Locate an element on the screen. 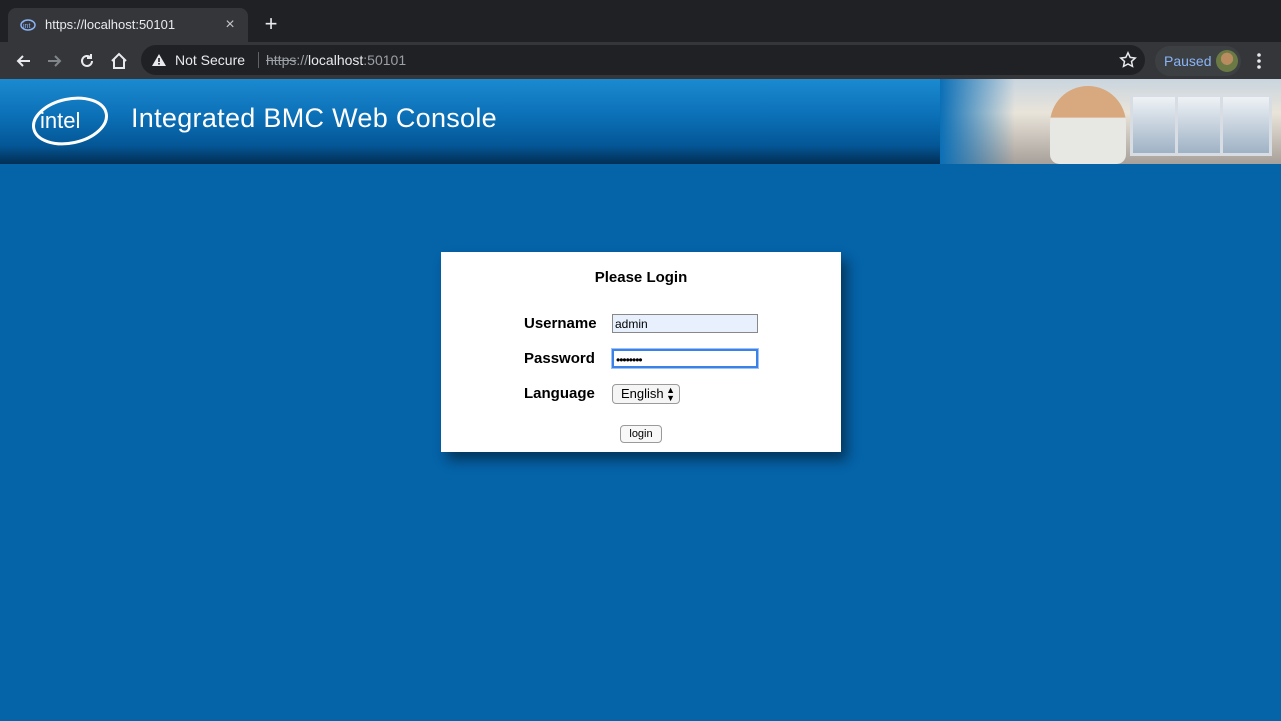 Image resolution: width=1281 pixels, height=721 pixels. username-label: Username is located at coordinates (560, 323).